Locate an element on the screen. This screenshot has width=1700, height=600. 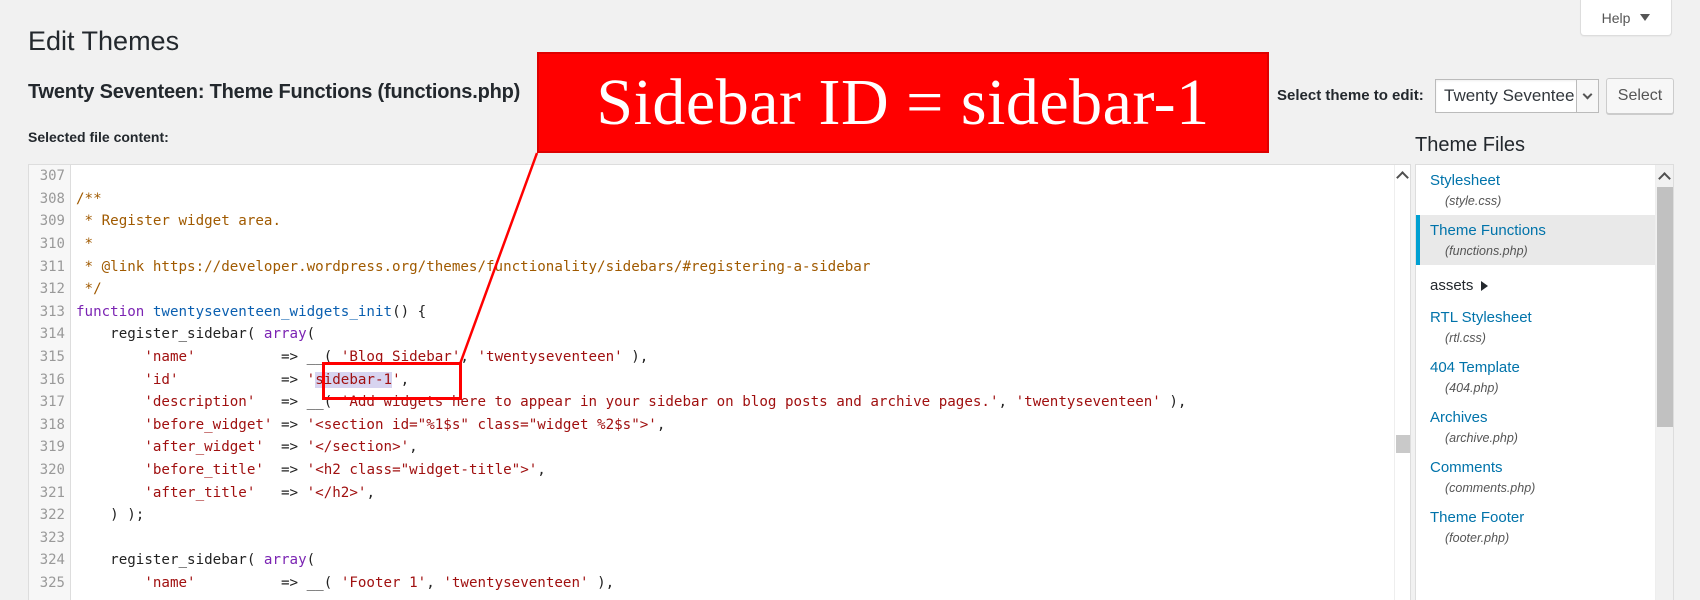
theme-file-path: (comments.php) is located at coordinates (1490, 488).